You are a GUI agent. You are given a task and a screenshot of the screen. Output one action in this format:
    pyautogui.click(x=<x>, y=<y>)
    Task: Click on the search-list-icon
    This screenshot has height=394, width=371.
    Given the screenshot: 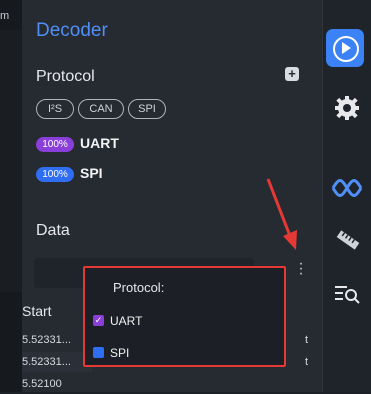 What is the action you would take?
    pyautogui.click(x=347, y=294)
    